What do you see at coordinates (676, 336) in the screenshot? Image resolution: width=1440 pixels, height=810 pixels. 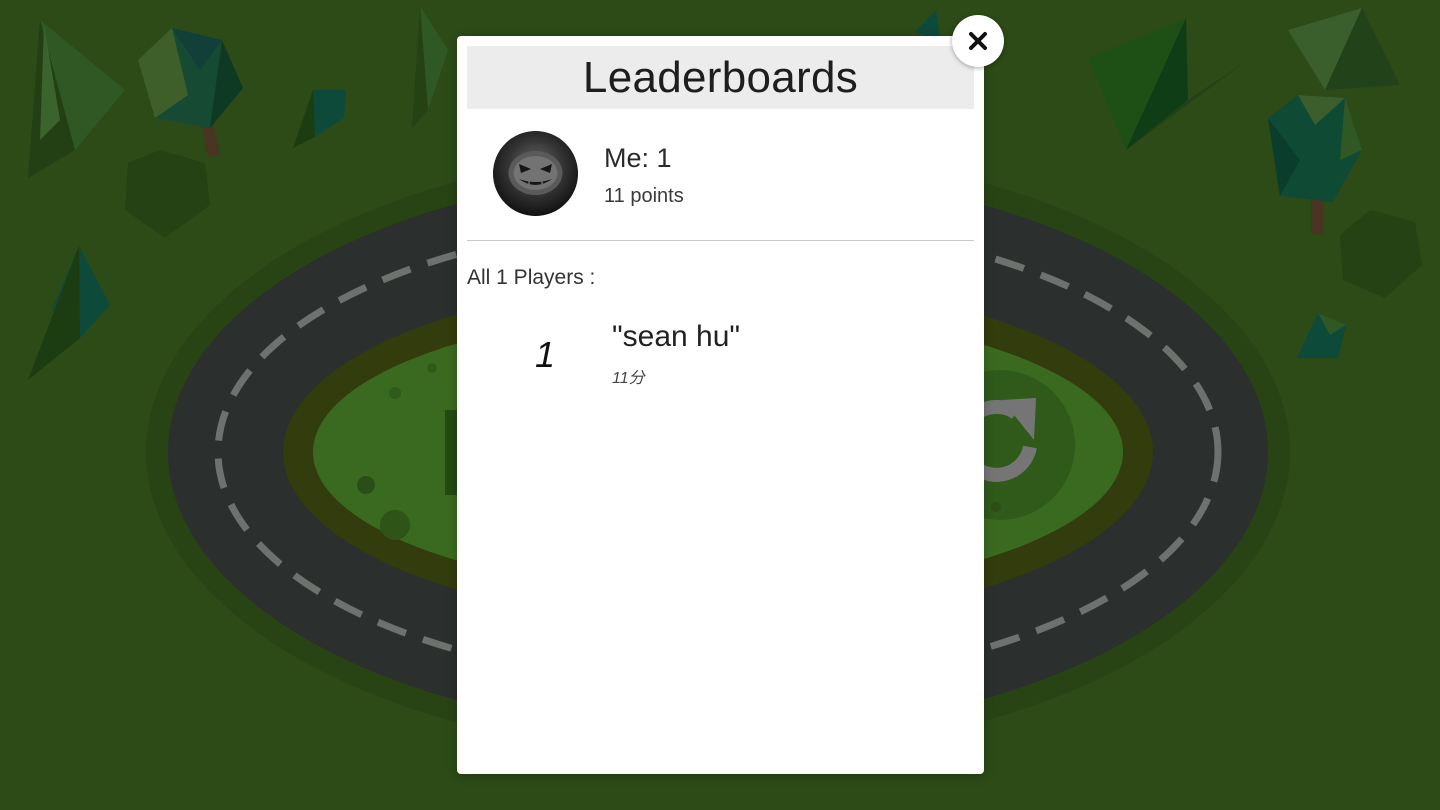 I see `player-name: "sean hu"` at bounding box center [676, 336].